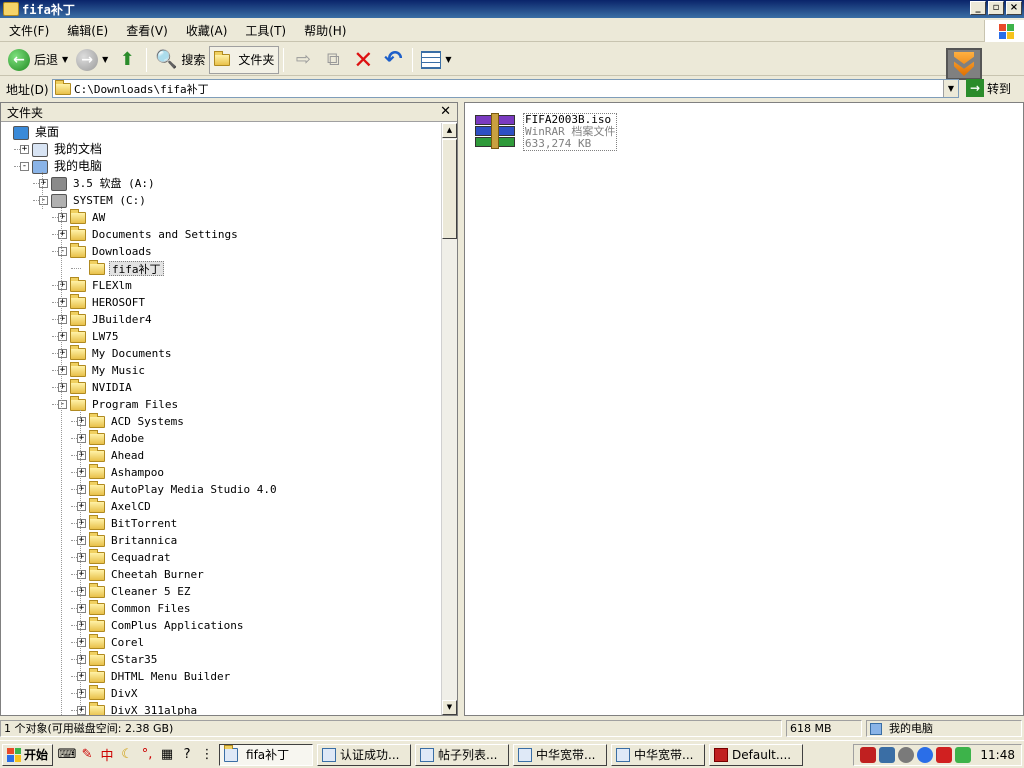 The image size is (1024, 768). What do you see at coordinates (68, 149) in the screenshot?
I see `tree-node: 我的文档` at bounding box center [68, 149].